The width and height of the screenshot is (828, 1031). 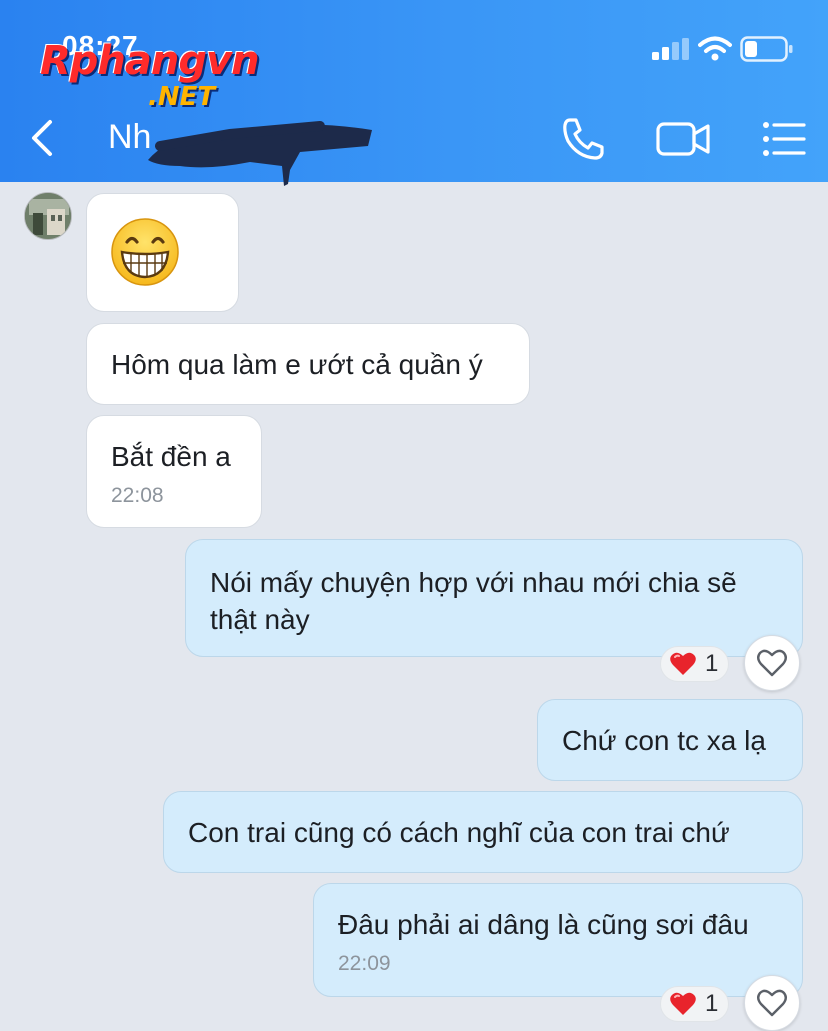 I want to click on message-emoji, so click(x=162, y=252).